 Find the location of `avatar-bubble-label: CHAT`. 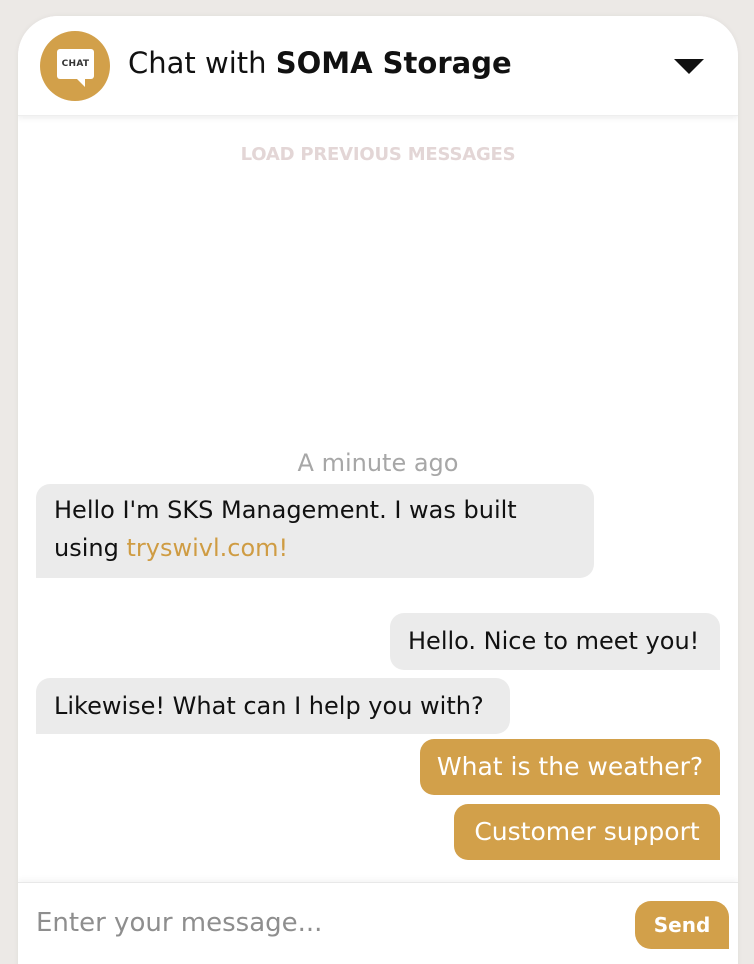

avatar-bubble-label: CHAT is located at coordinates (75, 64).